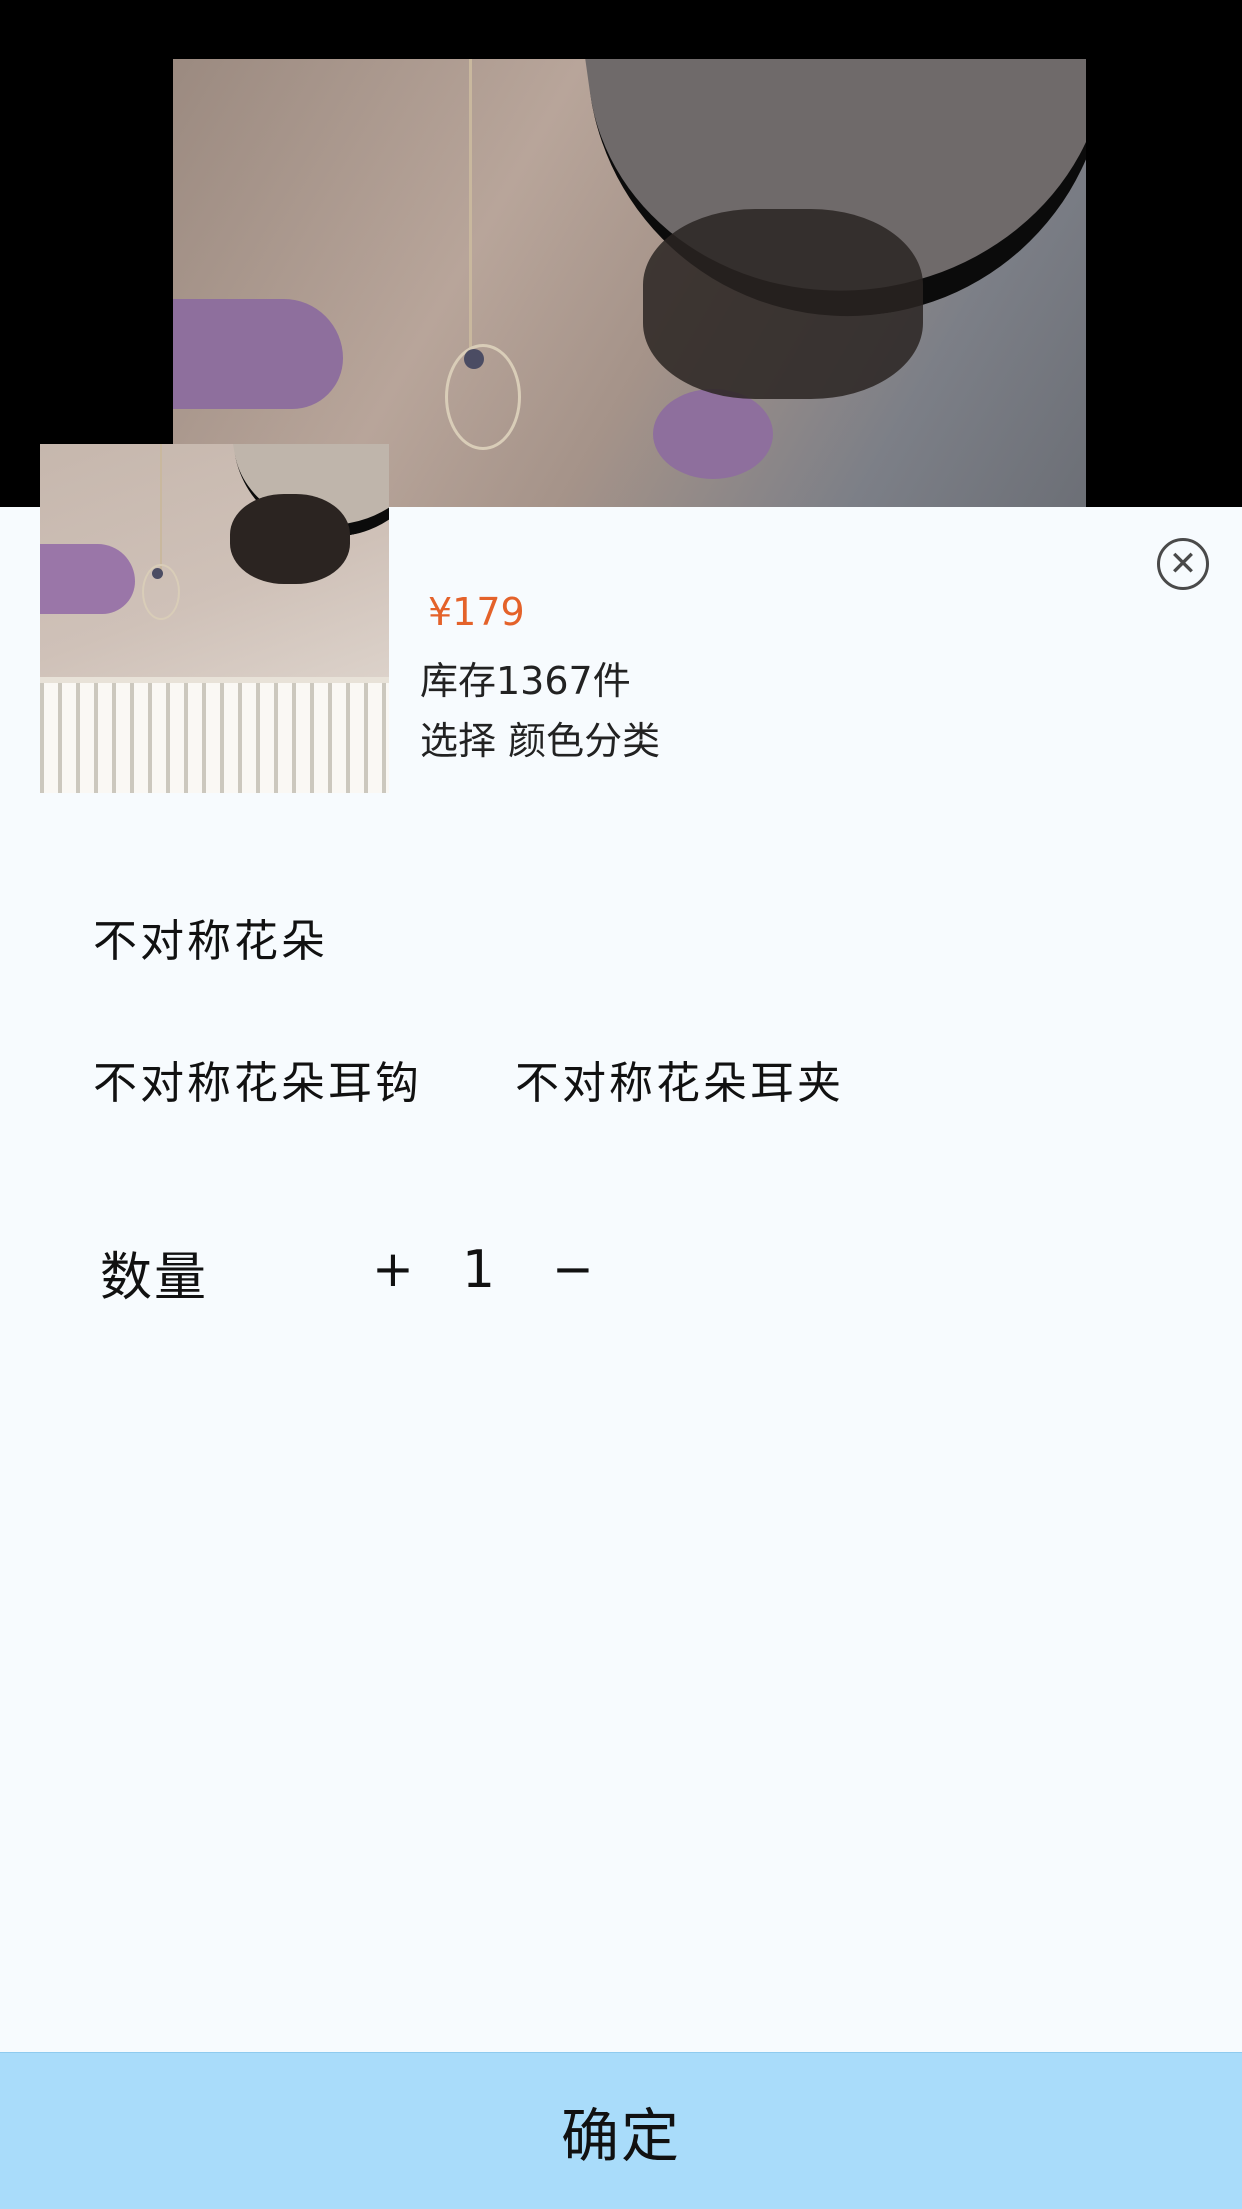 The width and height of the screenshot is (1242, 2209). I want to click on confirm-button-label: 确定, so click(620, 2136).